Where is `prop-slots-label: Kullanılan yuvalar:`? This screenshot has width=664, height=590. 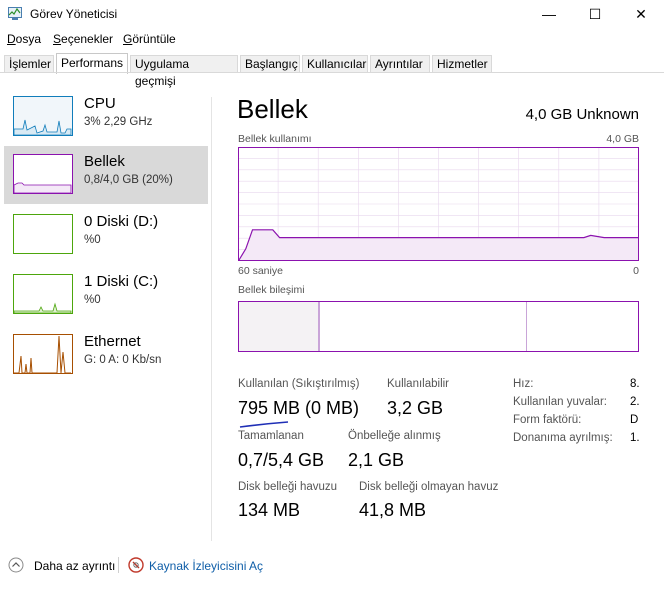
prop-slots-label: Kullanılan yuvalar: is located at coordinates (560, 402).